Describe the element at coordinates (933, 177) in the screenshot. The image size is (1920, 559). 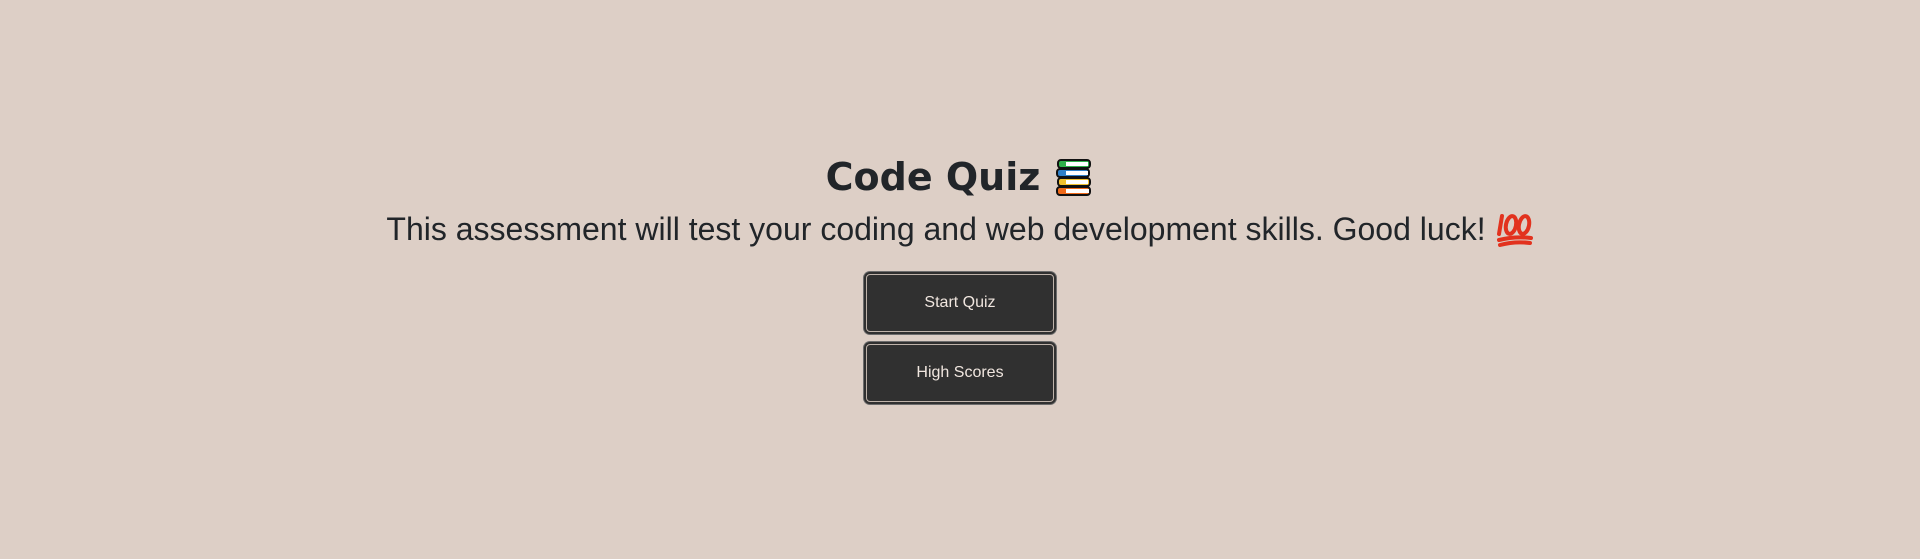
I see `page-title-text: Code Quiz` at that location.